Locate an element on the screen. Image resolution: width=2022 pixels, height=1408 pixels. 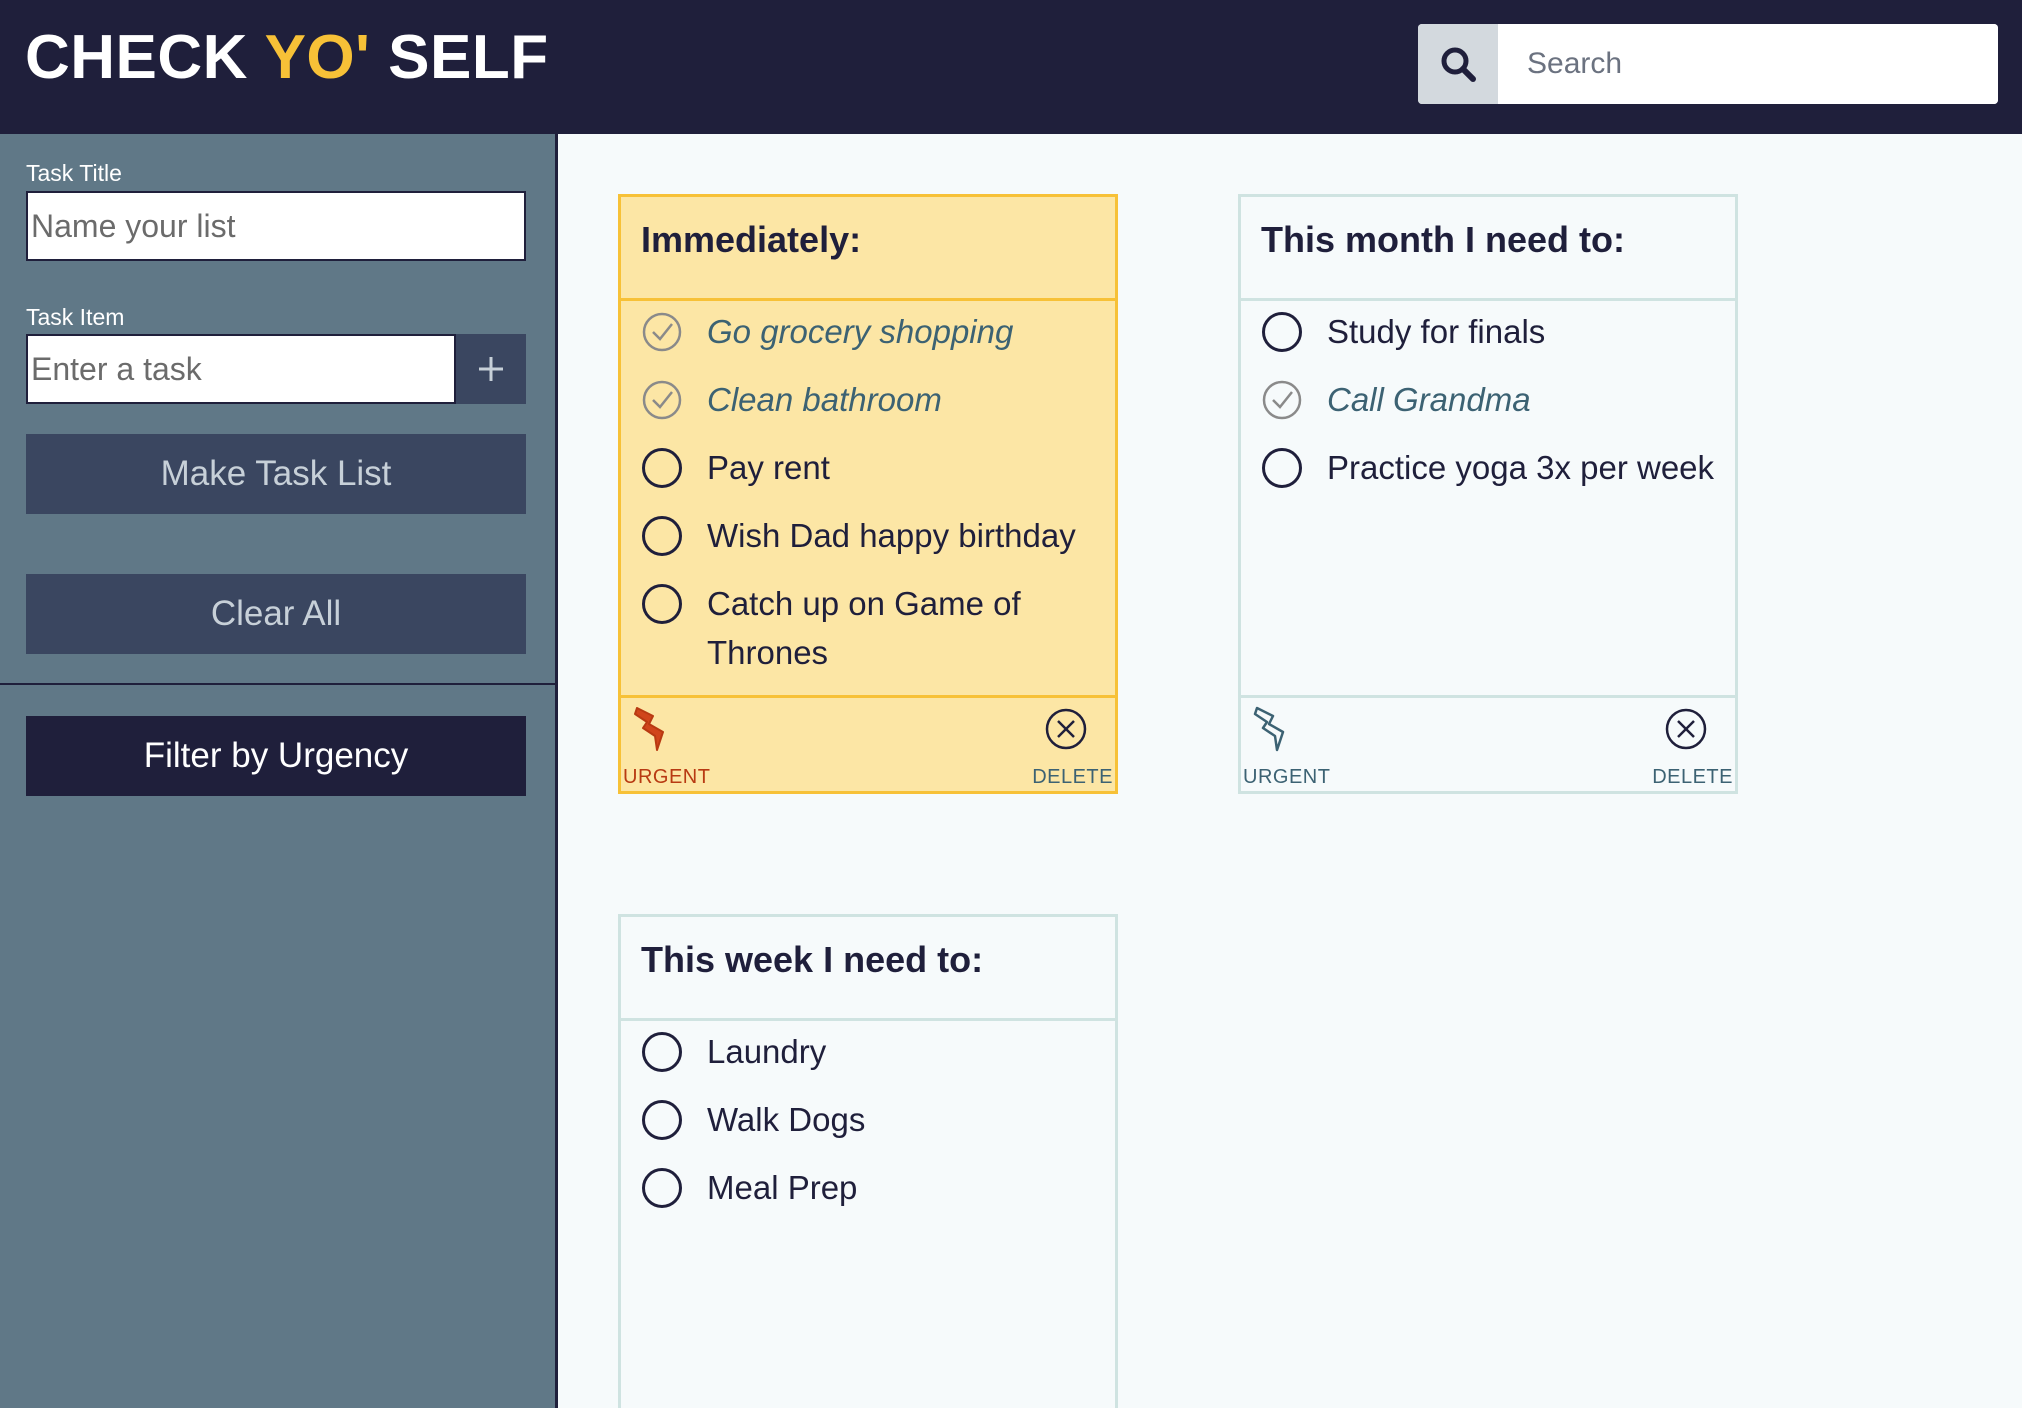
task-item: Study for finals is located at coordinates (1493, 333).